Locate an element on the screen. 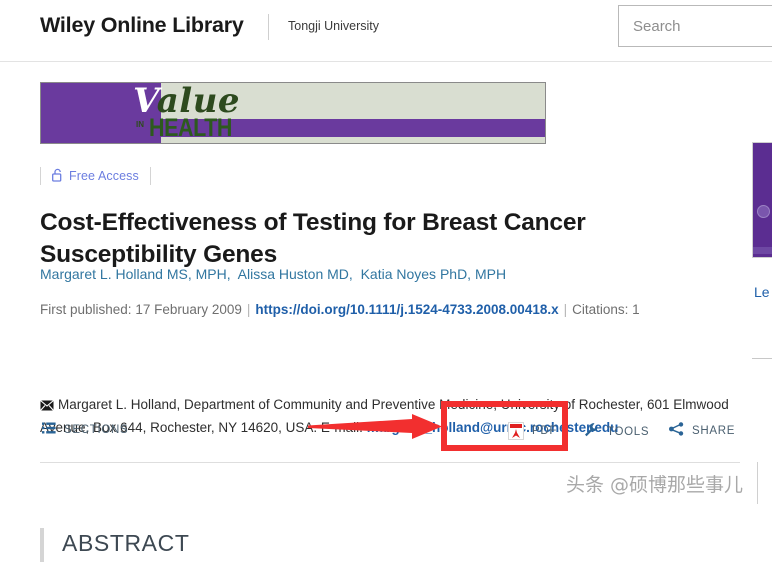 The height and width of the screenshot is (562, 772). institution-affiliation: Tongji University is located at coordinates (334, 26).